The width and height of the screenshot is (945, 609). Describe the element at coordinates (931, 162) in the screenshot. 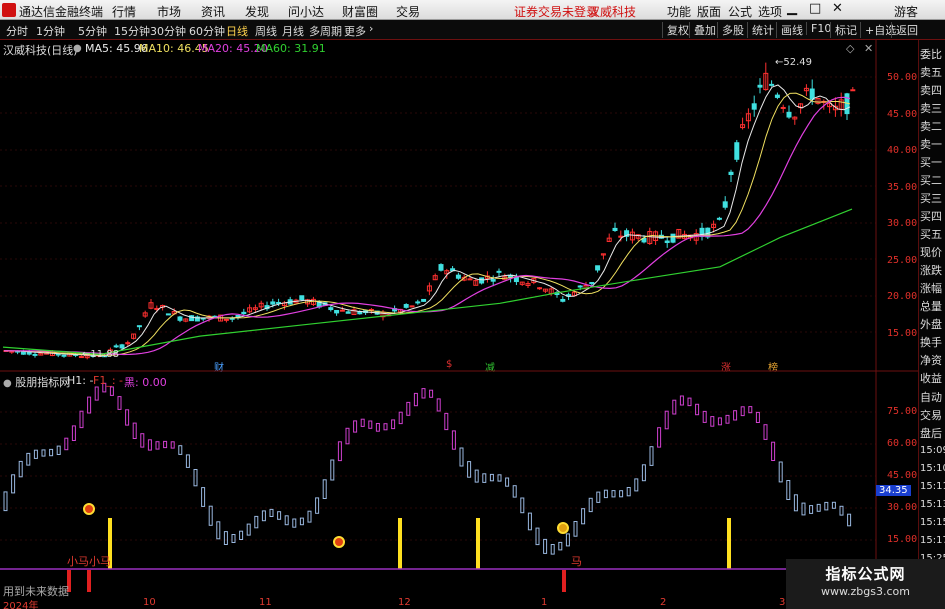

I see `sidebar-item: 买一` at that location.